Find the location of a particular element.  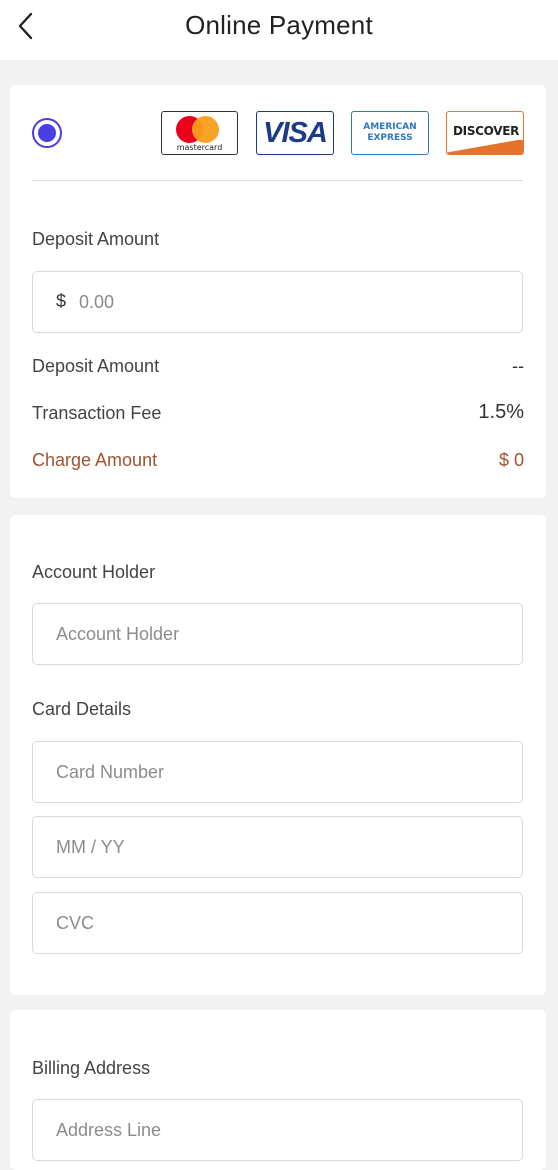

charge-amount-label: Charge Amount is located at coordinates (95, 460).